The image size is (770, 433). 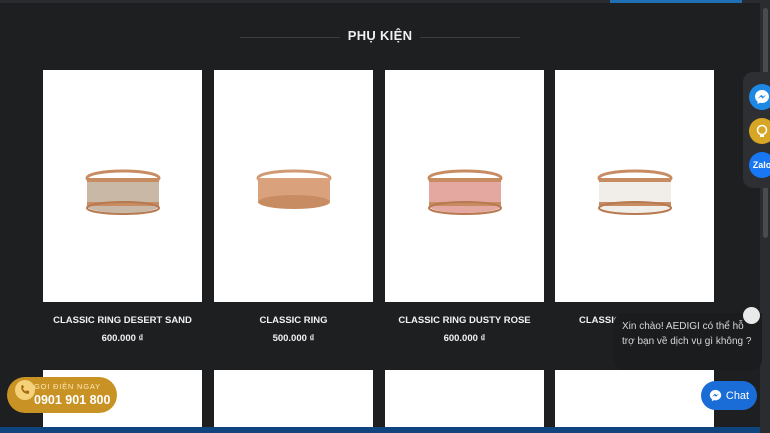 I want to click on product-name: CLASSIC RING DESERT SAND, so click(x=122, y=320).